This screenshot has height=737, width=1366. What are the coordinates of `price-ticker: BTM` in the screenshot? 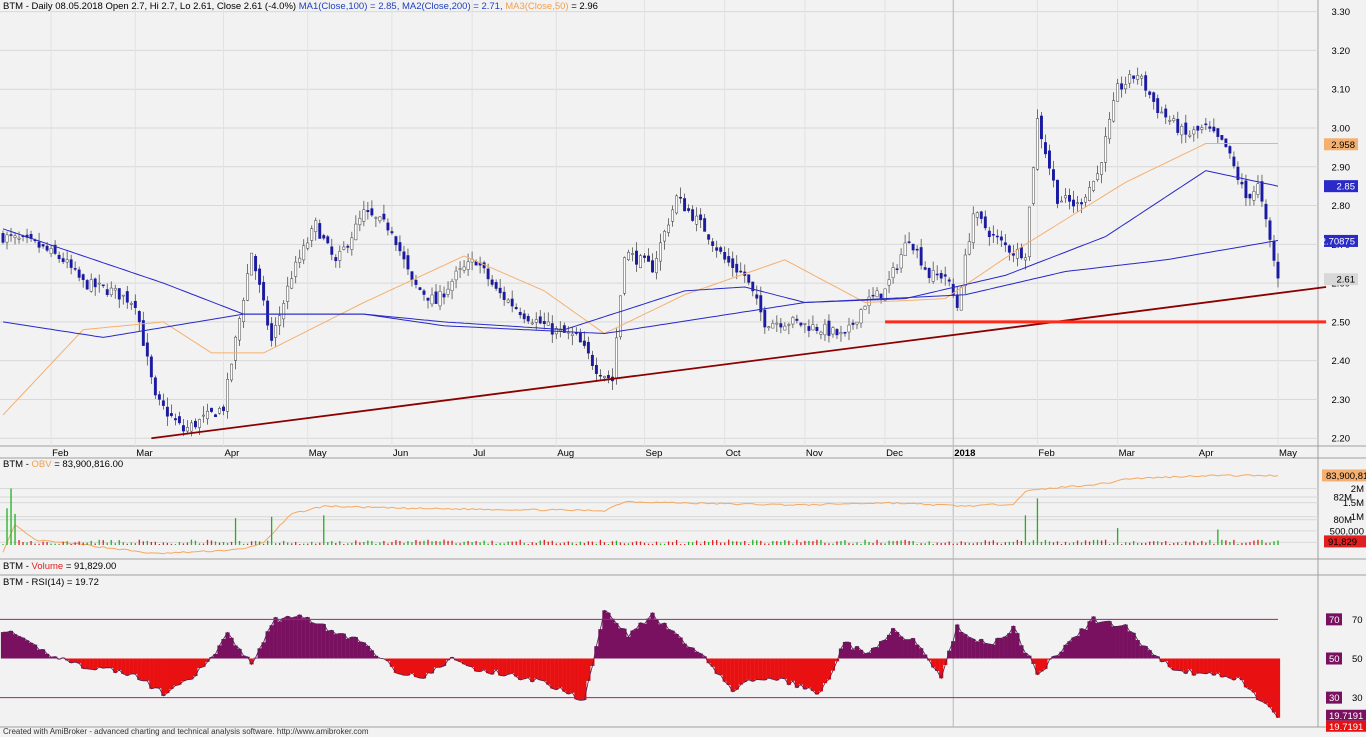 It's located at (13, 6).